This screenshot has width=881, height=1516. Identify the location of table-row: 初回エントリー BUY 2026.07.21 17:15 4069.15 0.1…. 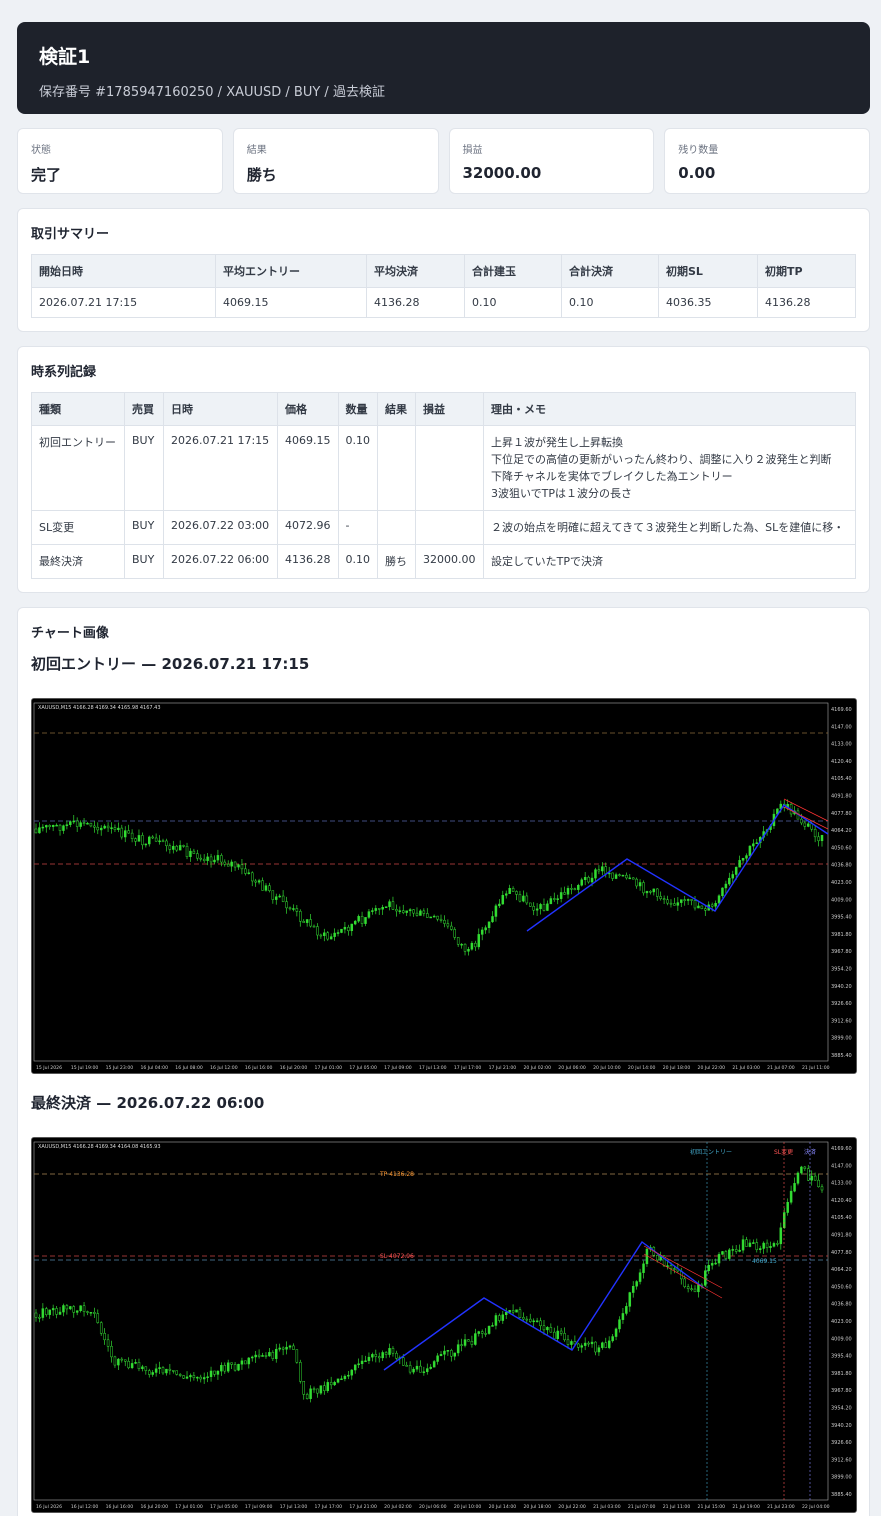
(443, 468).